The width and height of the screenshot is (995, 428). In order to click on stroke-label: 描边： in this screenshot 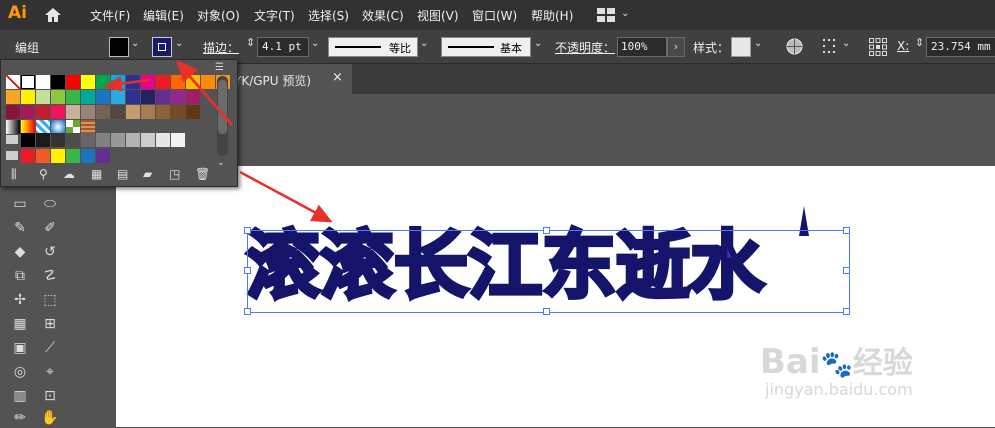, I will do `click(221, 47)`.